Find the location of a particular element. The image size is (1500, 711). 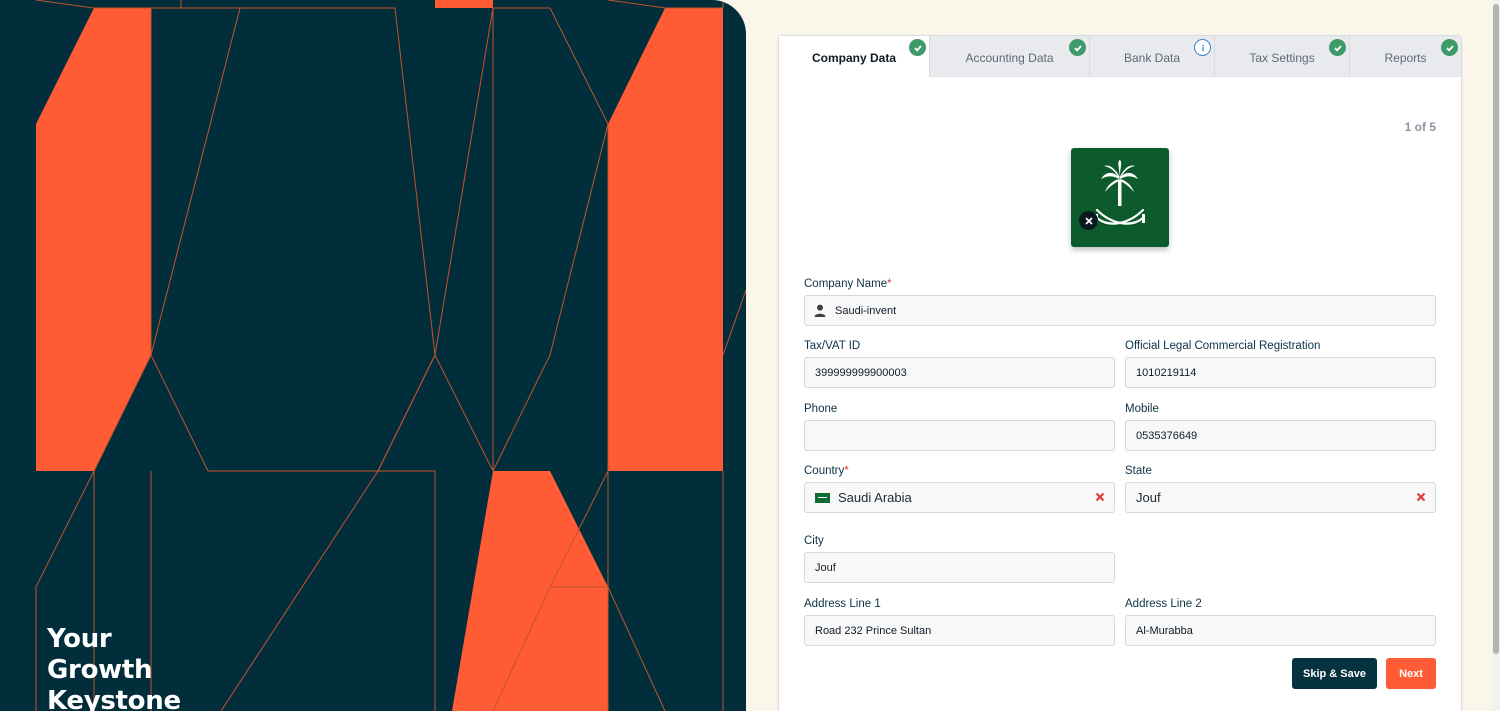

address-line-1-value: Road 232 Prince Sultan is located at coordinates (873, 630).